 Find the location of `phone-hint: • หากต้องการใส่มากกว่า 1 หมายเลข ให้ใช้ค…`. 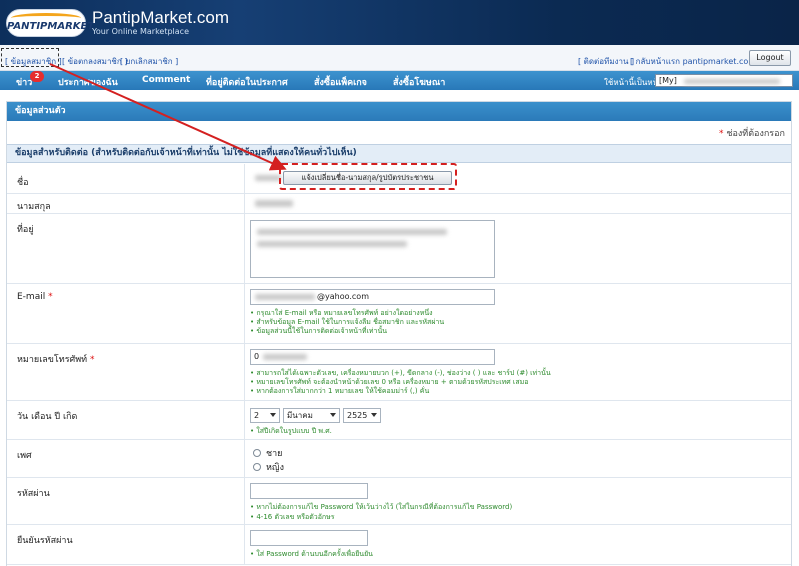

phone-hint: • หากต้องการใส่มากกว่า 1 หมายเลข ให้ใช้ค… is located at coordinates (340, 391).